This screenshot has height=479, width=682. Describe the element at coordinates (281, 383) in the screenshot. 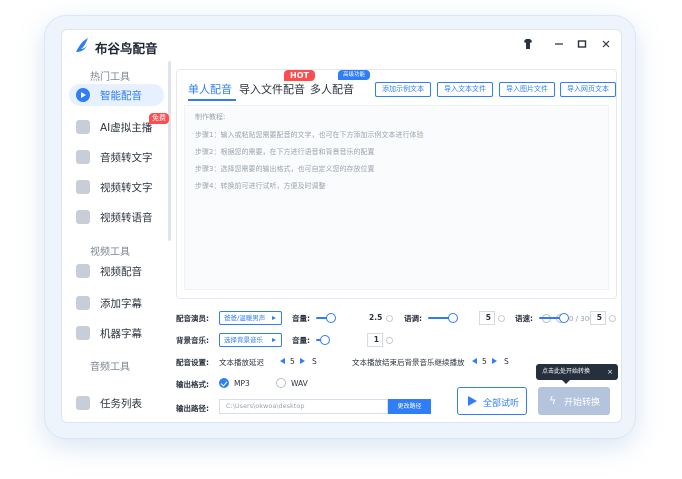

I see `format-wav-radio` at that location.